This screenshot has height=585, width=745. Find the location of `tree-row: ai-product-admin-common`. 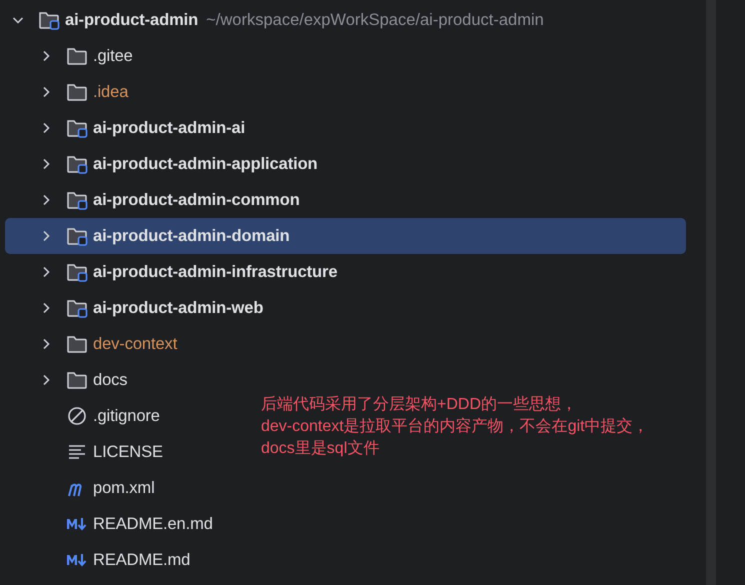

tree-row: ai-product-admin-common is located at coordinates (155, 200).